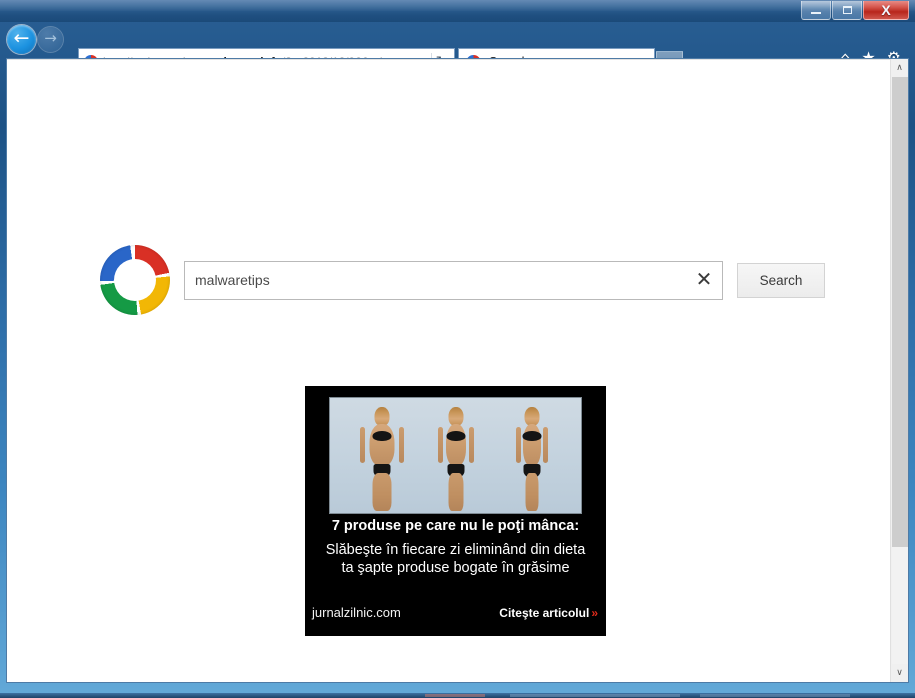 The height and width of the screenshot is (698, 915). I want to click on back-arrow-icon: ←, so click(21, 38).